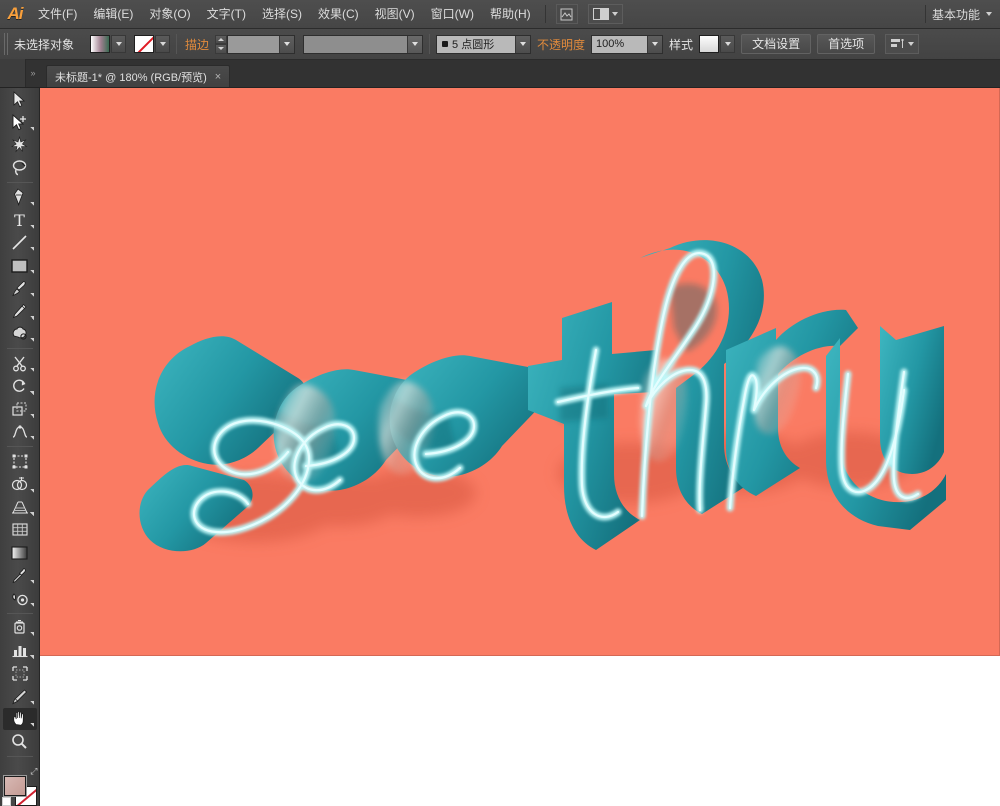 This screenshot has width=1000, height=806. What do you see at coordinates (452, 14) in the screenshot?
I see `menu-window: 窗口(W)` at bounding box center [452, 14].